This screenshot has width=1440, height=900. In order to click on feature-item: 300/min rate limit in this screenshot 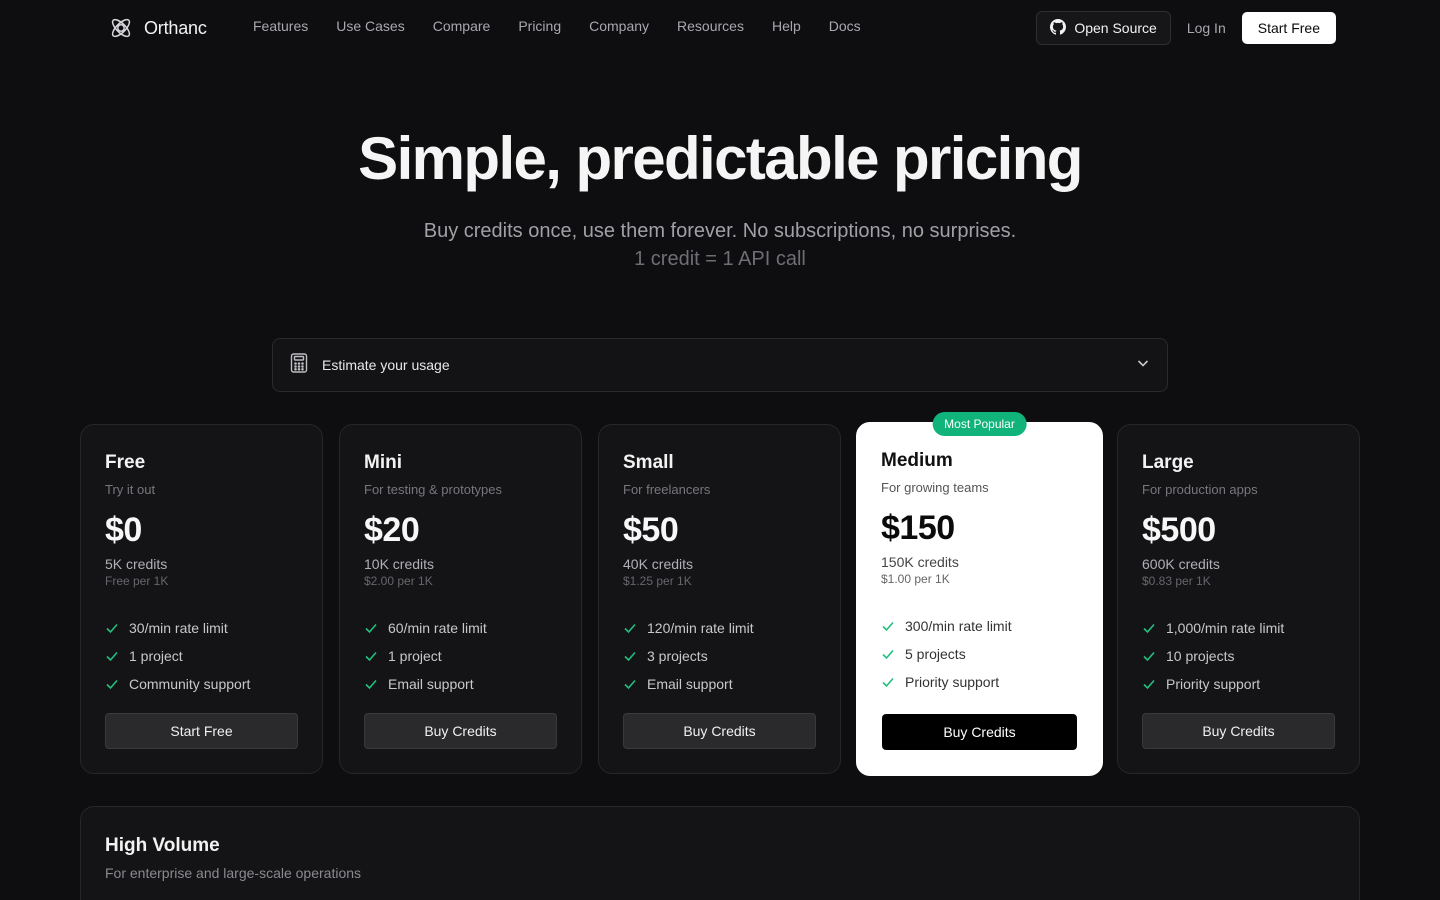, I will do `click(979, 626)`.